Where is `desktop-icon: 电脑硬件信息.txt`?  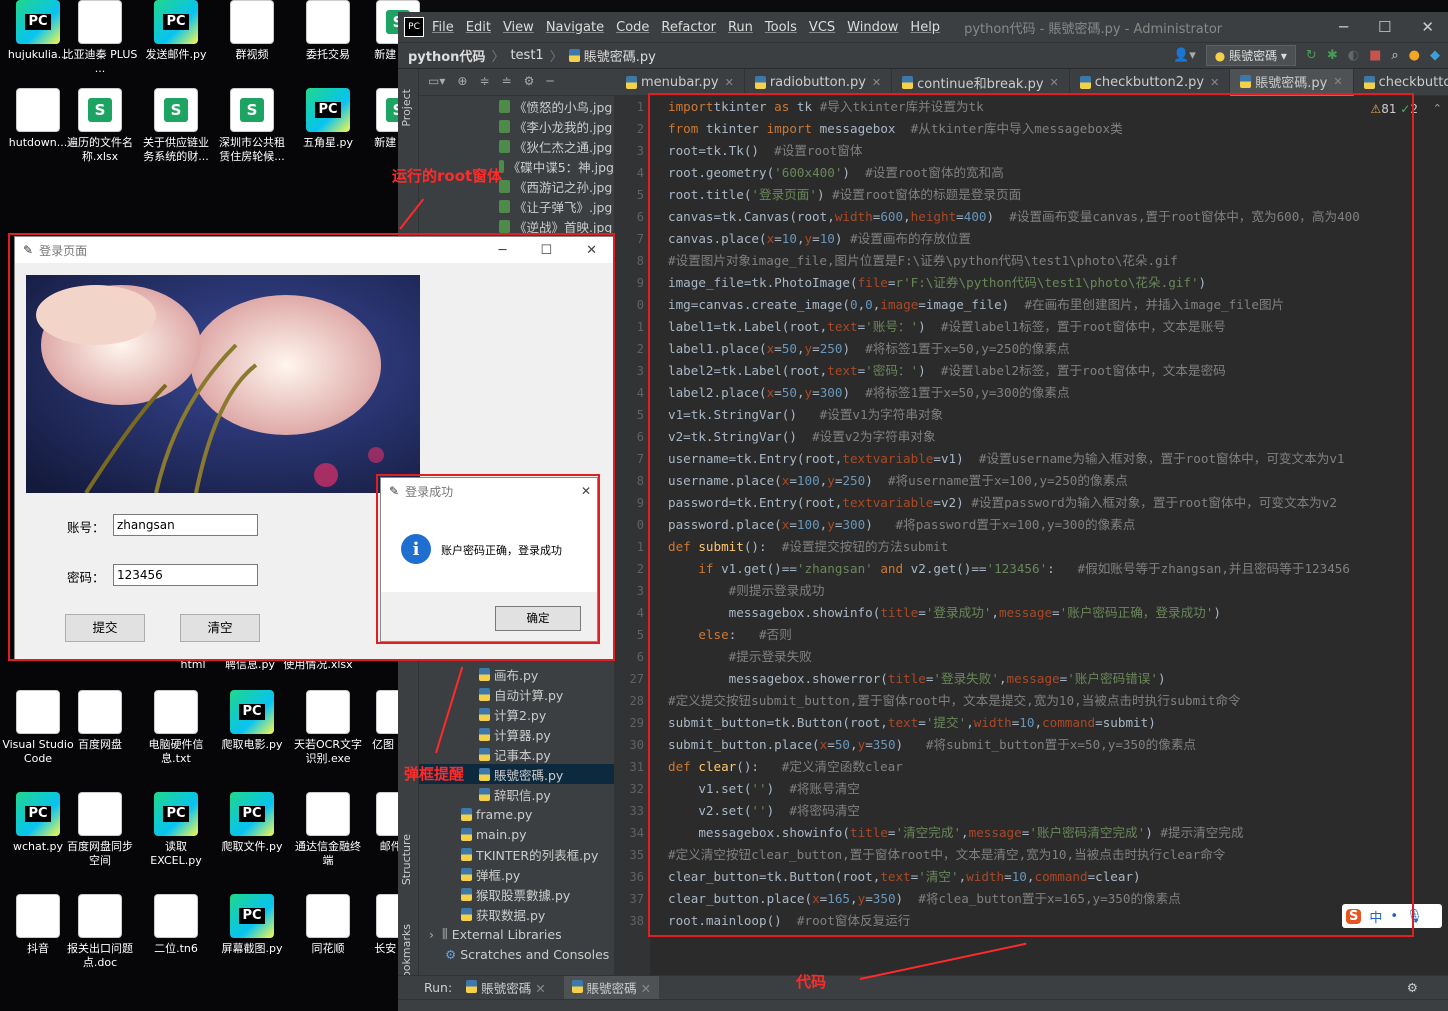
desktop-icon: 电脑硬件信息.txt is located at coordinates (176, 728).